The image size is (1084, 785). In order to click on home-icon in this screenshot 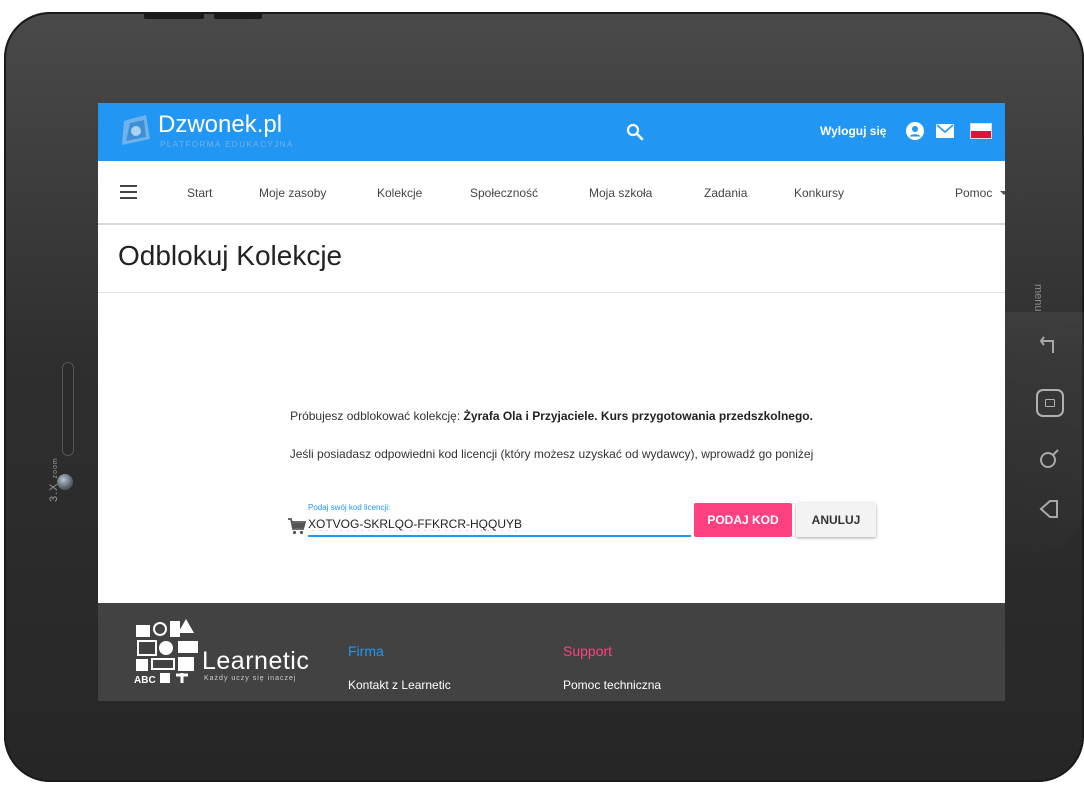, I will do `click(1050, 403)`.